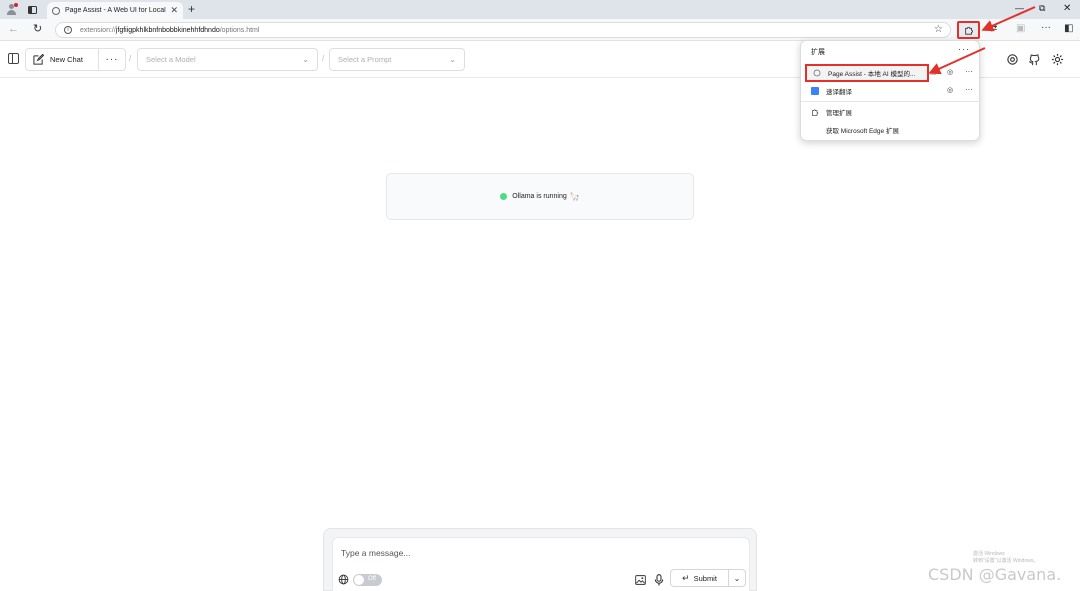 Image resolution: width=1080 pixels, height=591 pixels. What do you see at coordinates (891, 112) in the screenshot?
I see `manage-extensions-item: 管理扩展` at bounding box center [891, 112].